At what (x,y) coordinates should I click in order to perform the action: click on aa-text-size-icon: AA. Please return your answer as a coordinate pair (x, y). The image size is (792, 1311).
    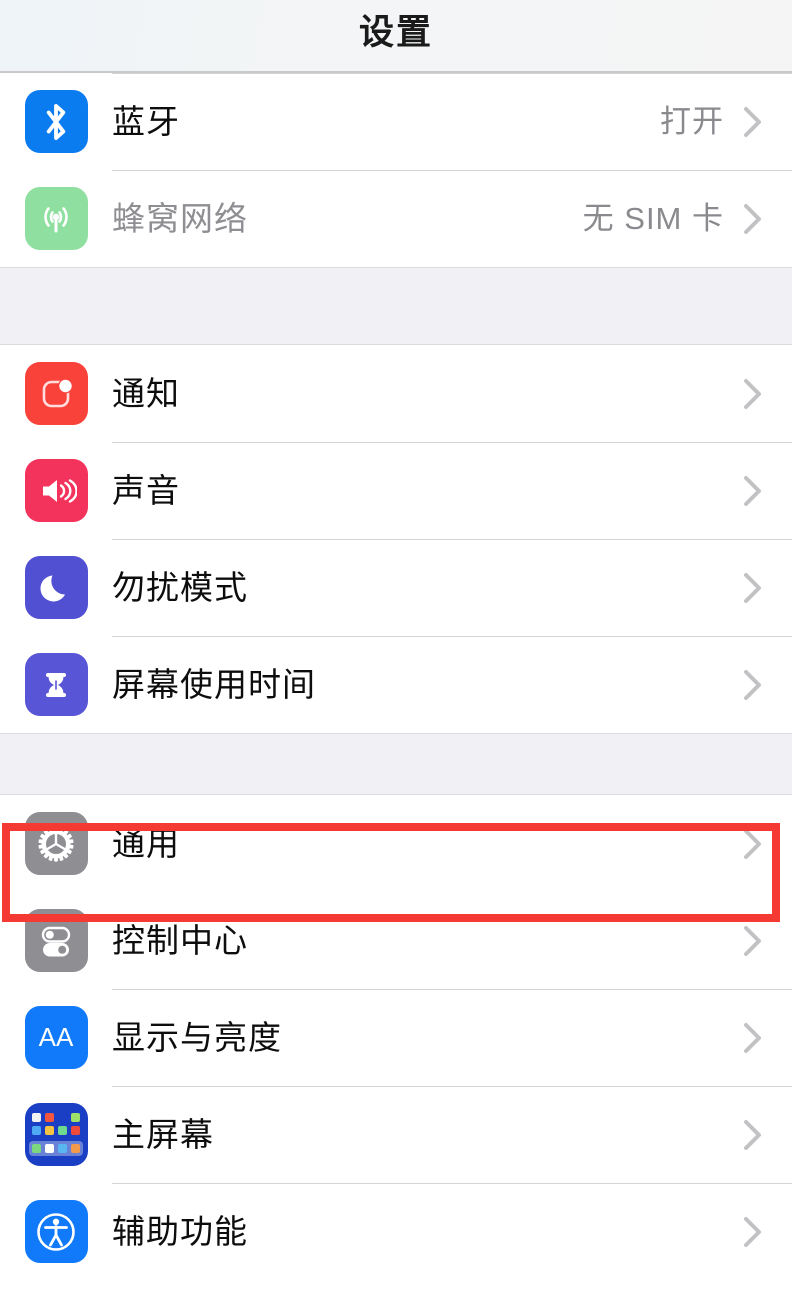
    Looking at the image, I should click on (56, 1037).